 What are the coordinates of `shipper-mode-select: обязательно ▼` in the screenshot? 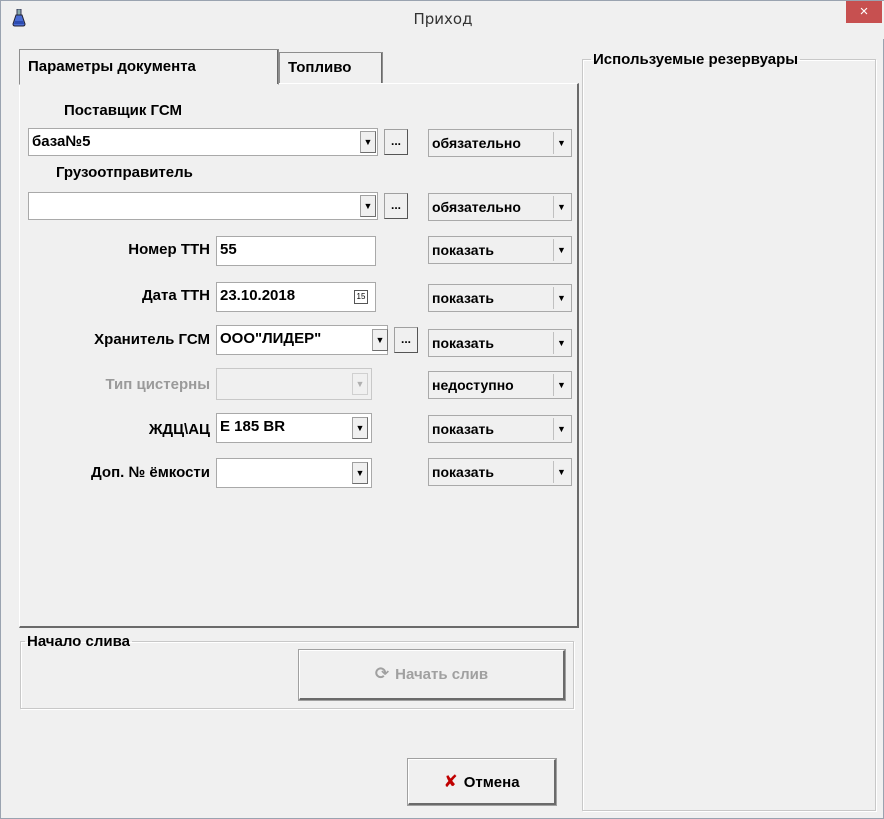 It's located at (500, 207).